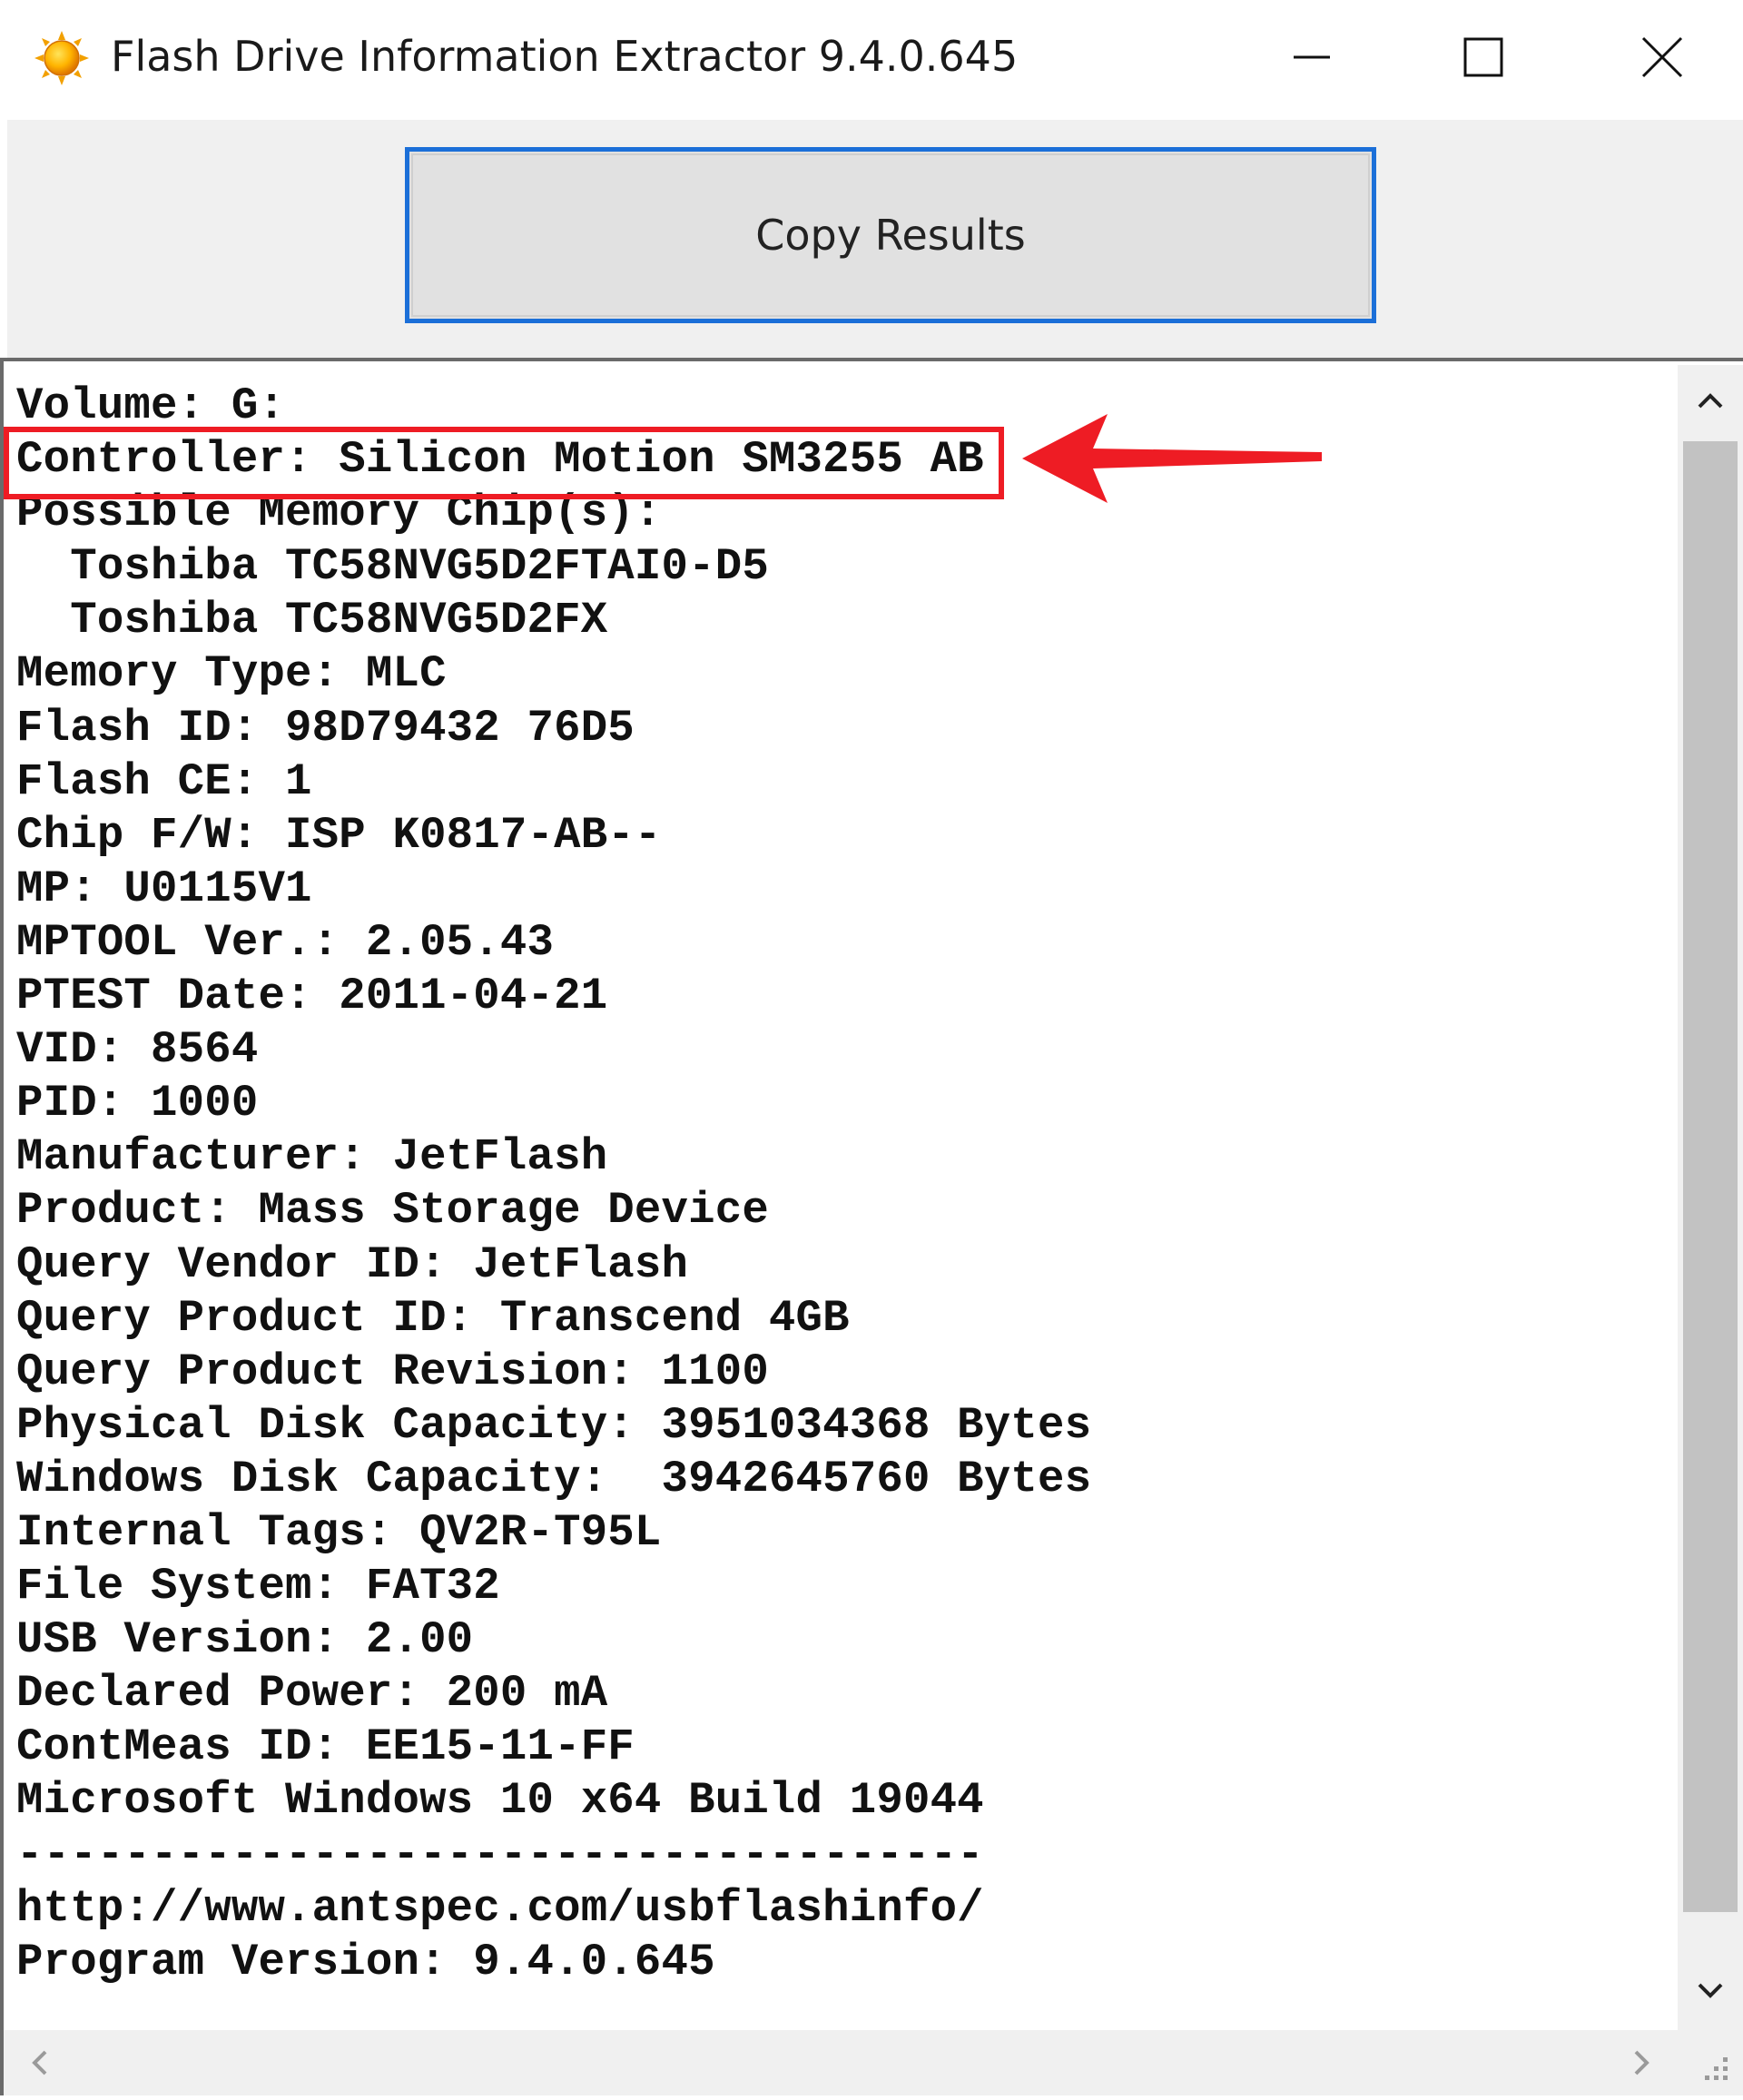 This screenshot has width=1743, height=2100. I want to click on result-line: USB Version: 2.00, so click(245, 1640).